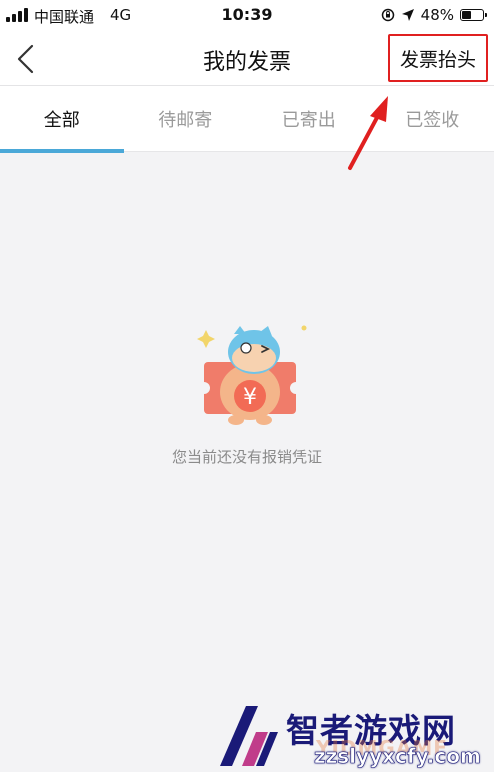 This screenshot has width=494, height=772. Describe the element at coordinates (252, 375) in the screenshot. I see `empty-mascot-illustration: ¥` at that location.